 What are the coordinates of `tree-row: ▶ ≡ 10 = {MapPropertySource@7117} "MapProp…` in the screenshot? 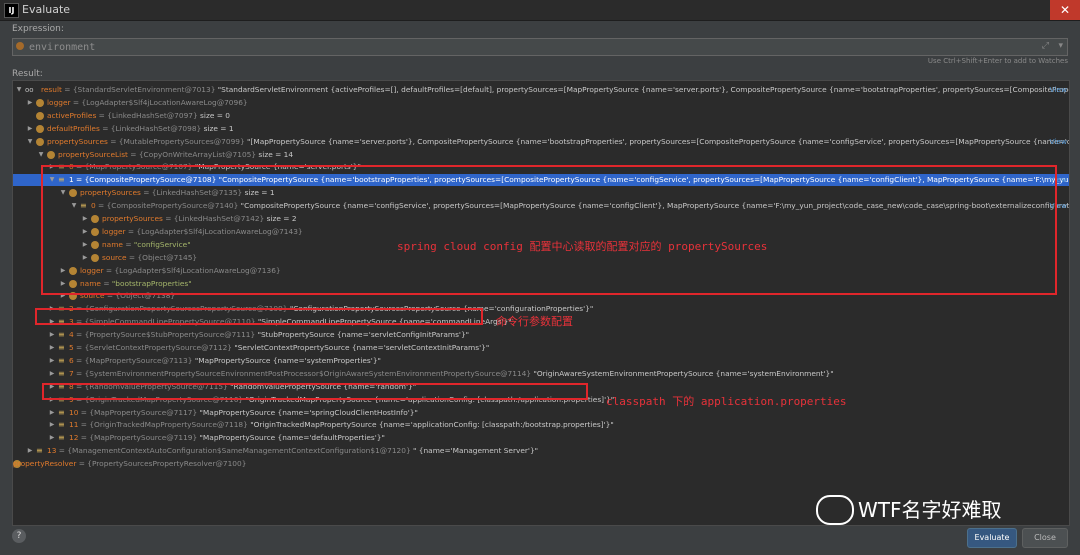 It's located at (541, 413).